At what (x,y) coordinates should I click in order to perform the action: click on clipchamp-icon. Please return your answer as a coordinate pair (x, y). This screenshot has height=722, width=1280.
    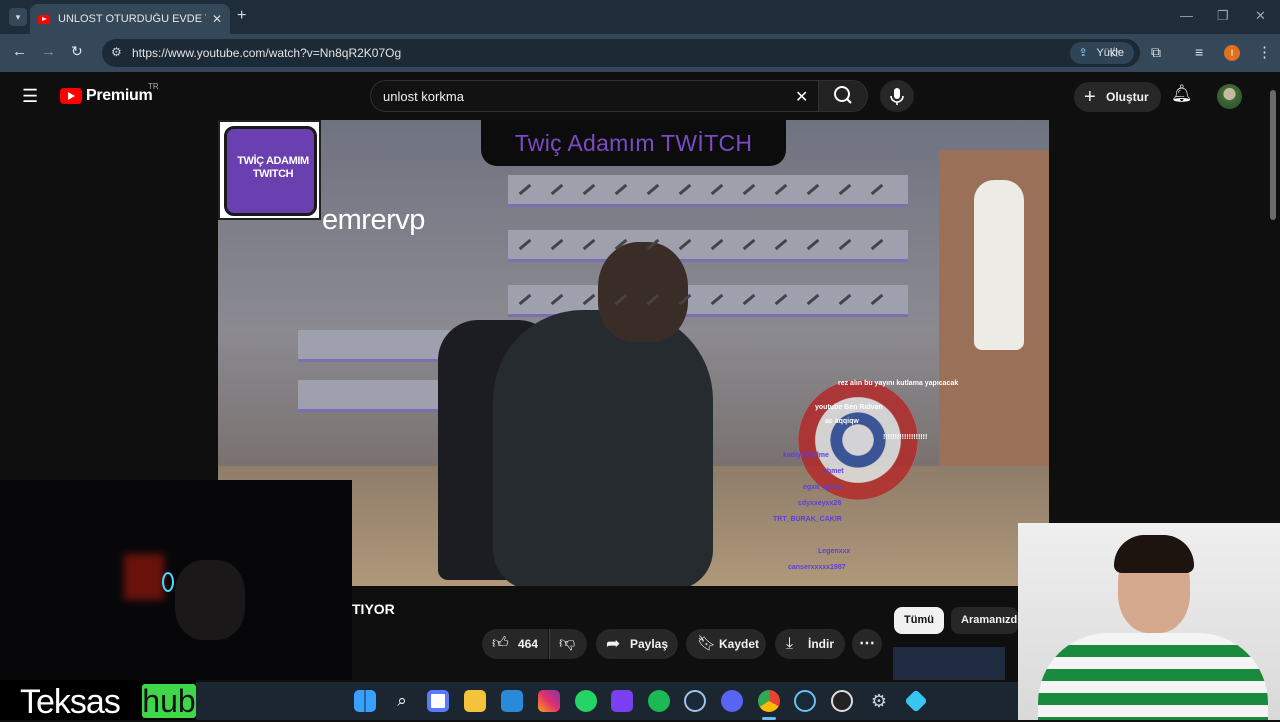
    Looking at the image, I should click on (622, 701).